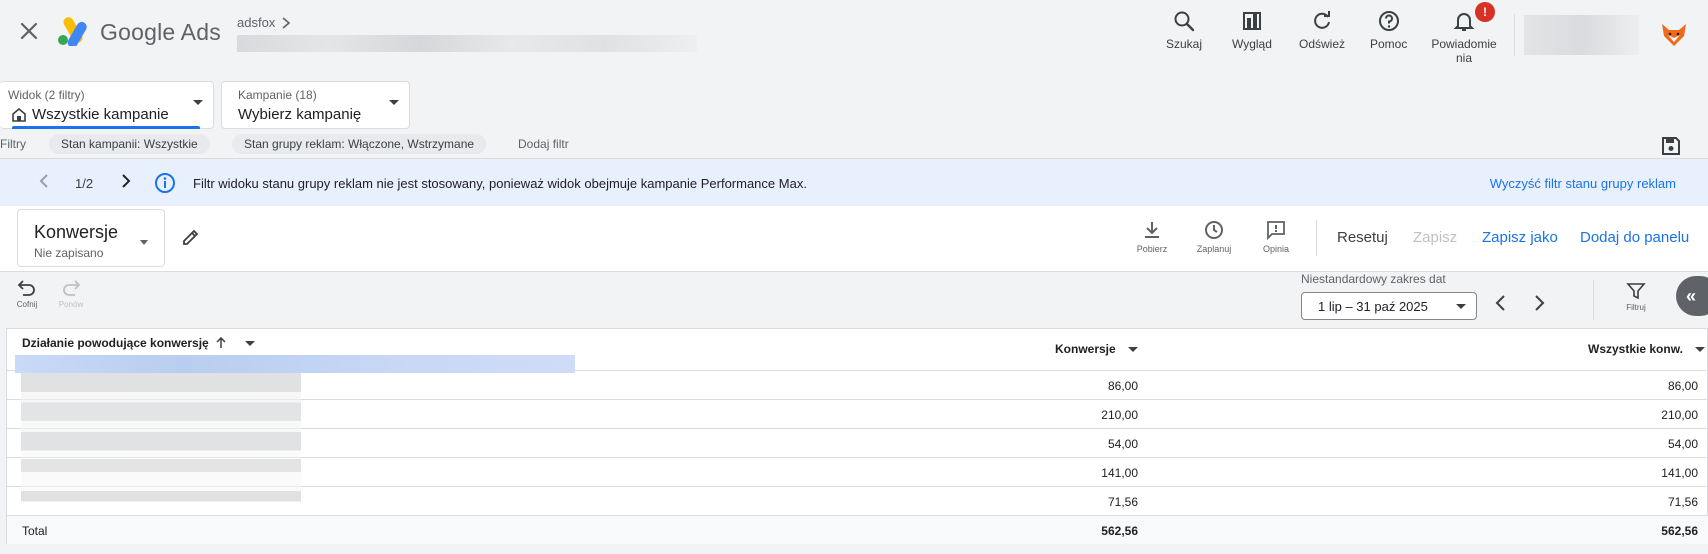 The width and height of the screenshot is (1708, 554). What do you see at coordinates (1122, 386) in the screenshot?
I see `cell-conversions: 86,00` at bounding box center [1122, 386].